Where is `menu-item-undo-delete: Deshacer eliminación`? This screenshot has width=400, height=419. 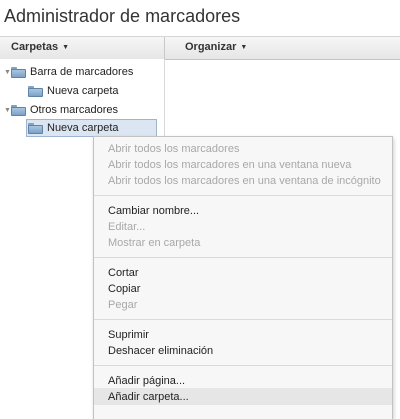
menu-item-undo-delete: Deshacer eliminación is located at coordinates (160, 351).